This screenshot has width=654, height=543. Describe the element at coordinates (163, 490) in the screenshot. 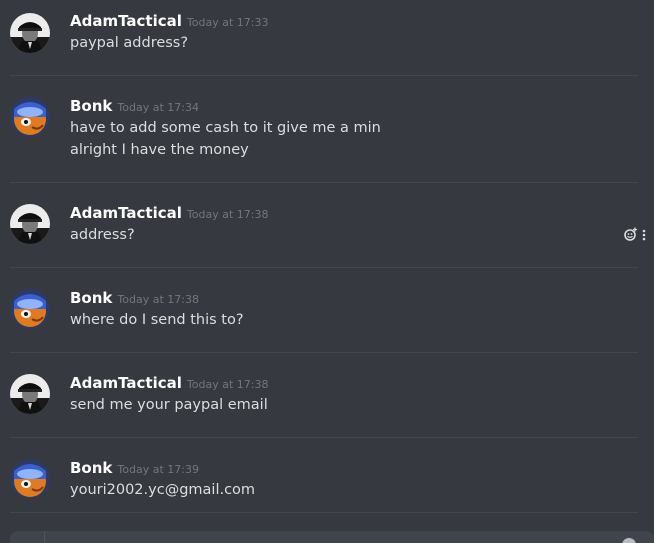

I see `message-text: youri2002.yc@gmail.com` at that location.